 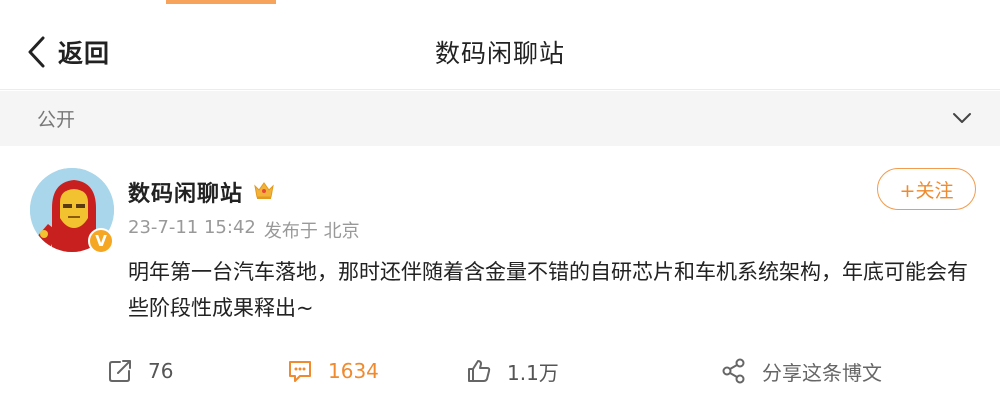 I want to click on crown-icon, so click(x=264, y=190).